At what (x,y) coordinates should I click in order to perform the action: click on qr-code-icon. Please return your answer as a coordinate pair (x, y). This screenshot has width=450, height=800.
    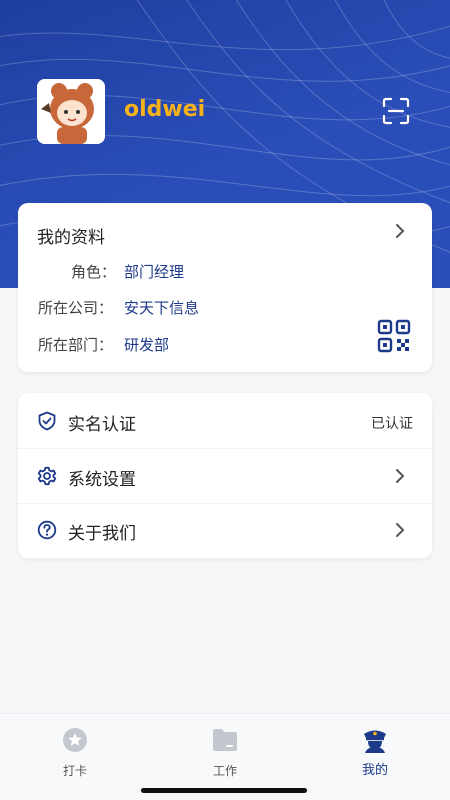
    Looking at the image, I should click on (394, 336).